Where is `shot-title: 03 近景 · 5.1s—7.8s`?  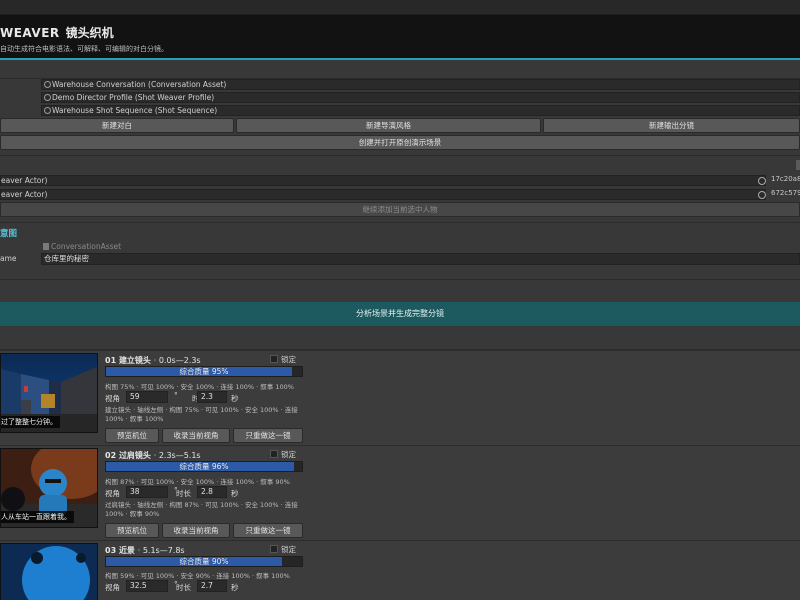 shot-title: 03 近景 · 5.1s—7.8s is located at coordinates (145, 550).